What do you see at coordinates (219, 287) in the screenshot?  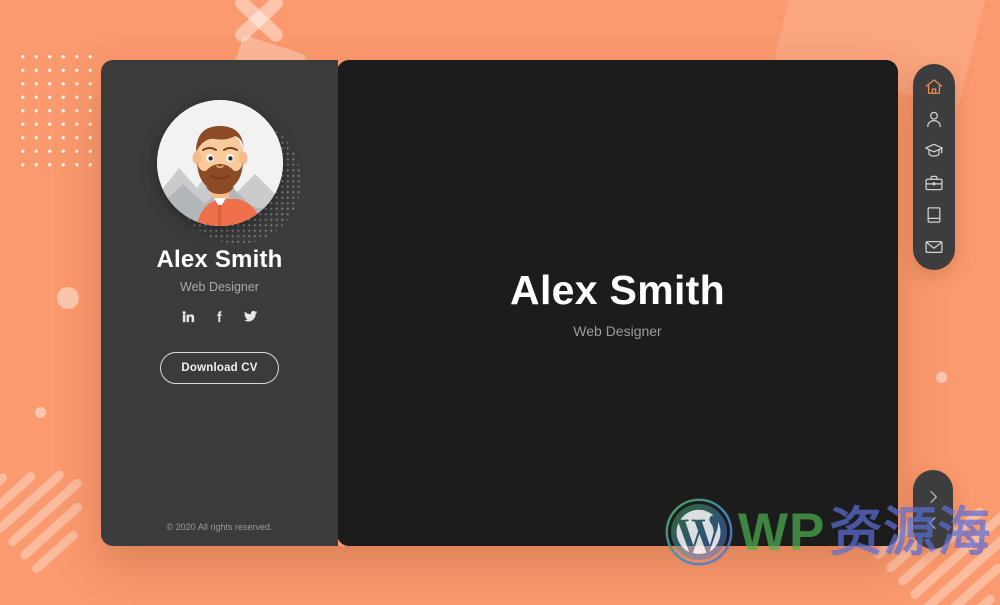 I see `profile-role: Web Designer` at bounding box center [219, 287].